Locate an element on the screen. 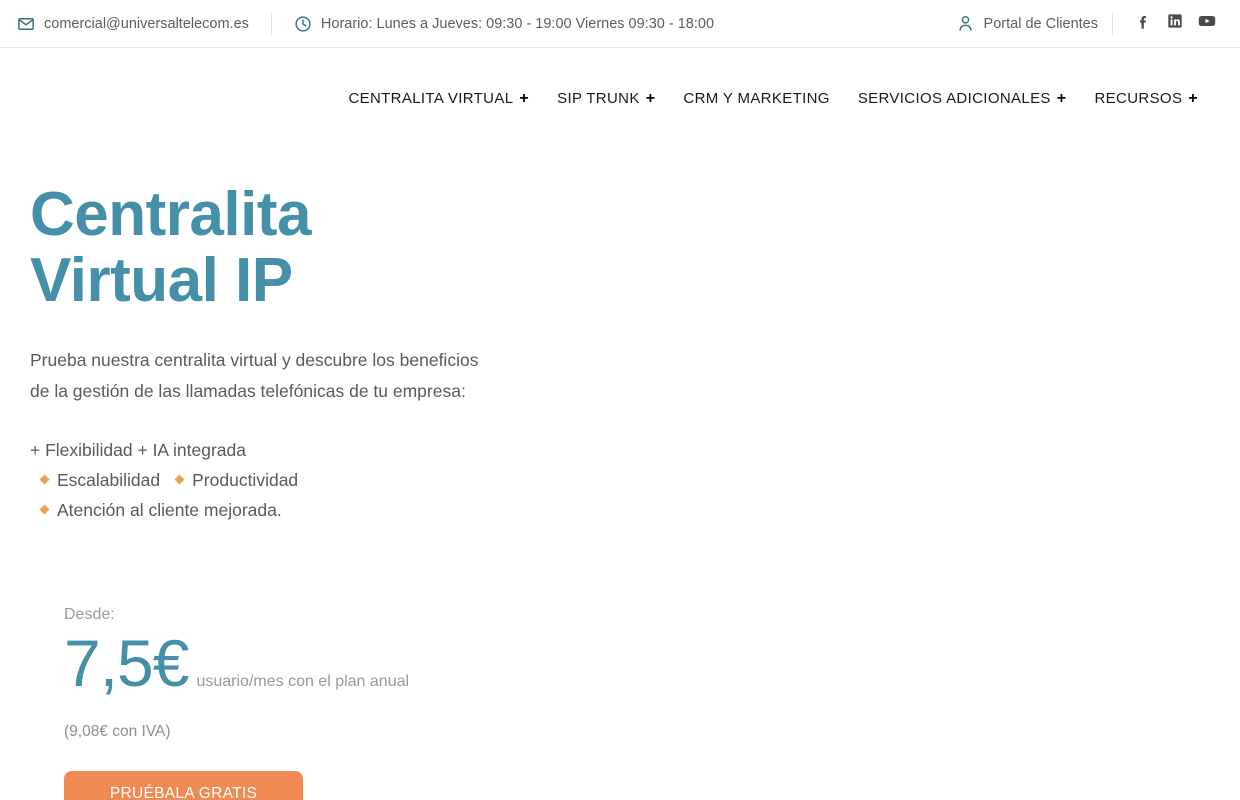 Image resolution: width=1240 pixels, height=800 pixels. price-amount: 7,5€ is located at coordinates (126, 662).